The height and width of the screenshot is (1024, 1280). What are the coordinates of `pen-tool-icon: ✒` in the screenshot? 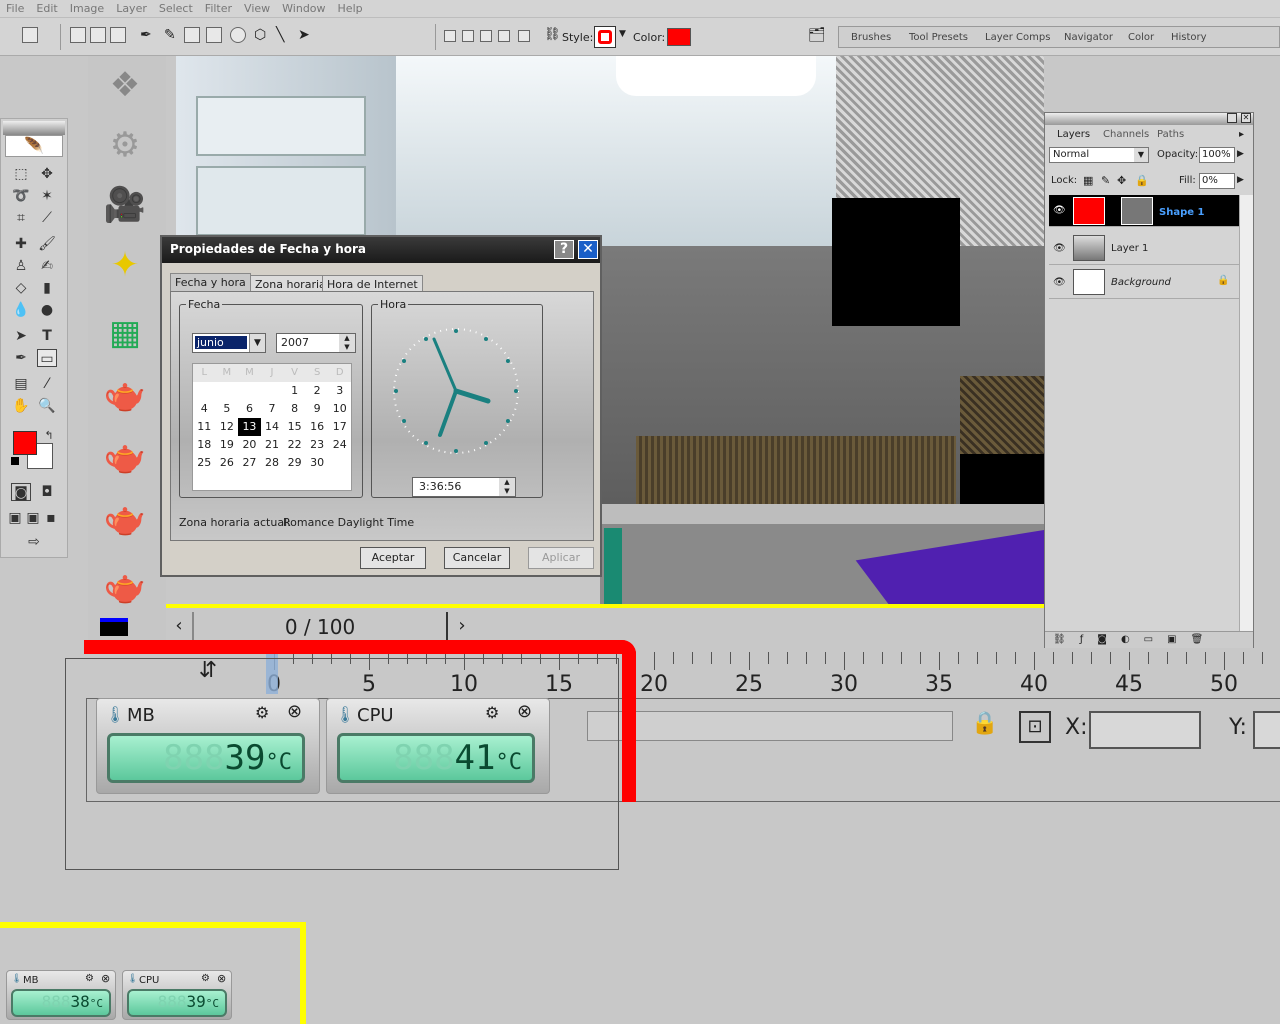 It's located at (21, 358).